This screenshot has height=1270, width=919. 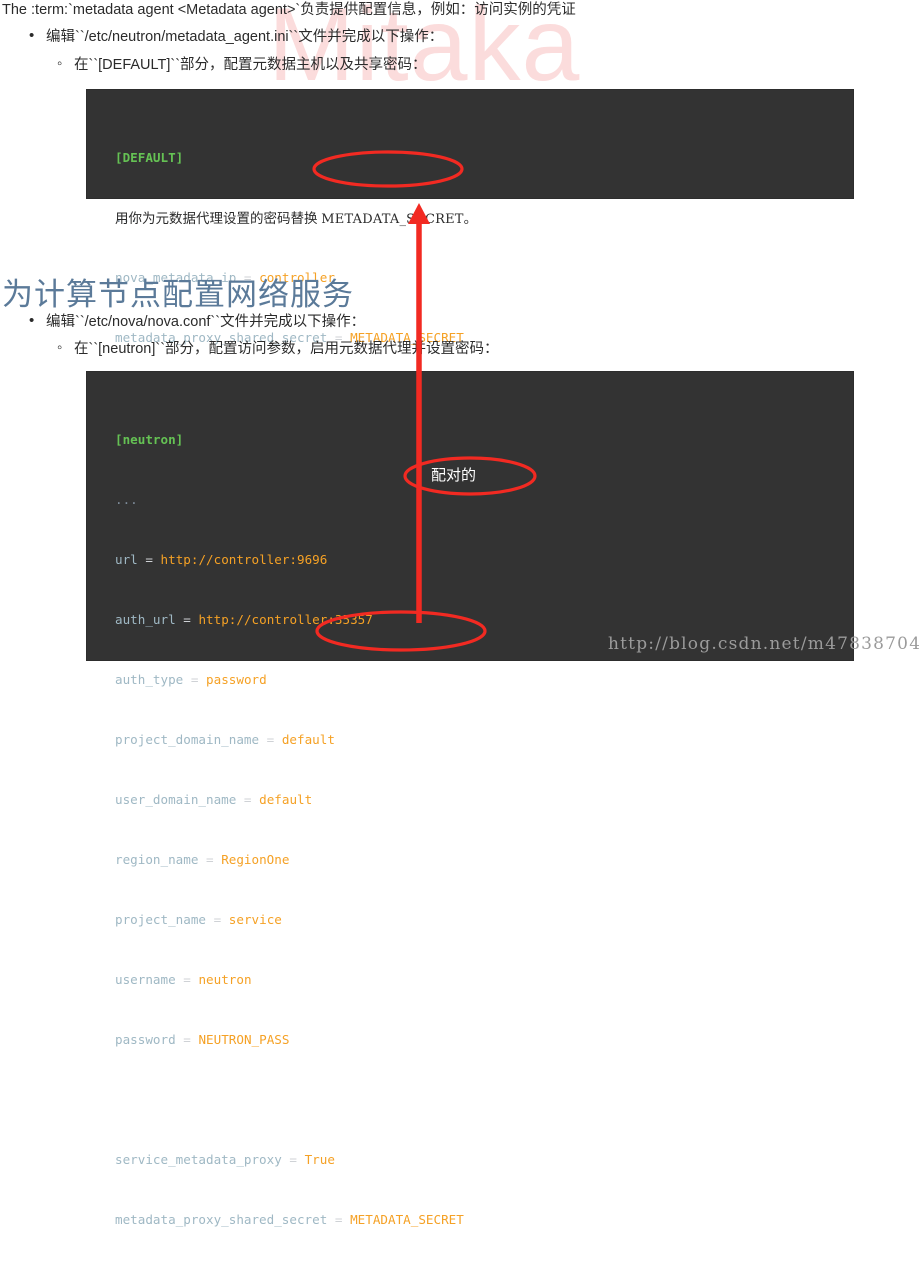 What do you see at coordinates (484, 680) in the screenshot?
I see `code-line: auth_type = password` at bounding box center [484, 680].